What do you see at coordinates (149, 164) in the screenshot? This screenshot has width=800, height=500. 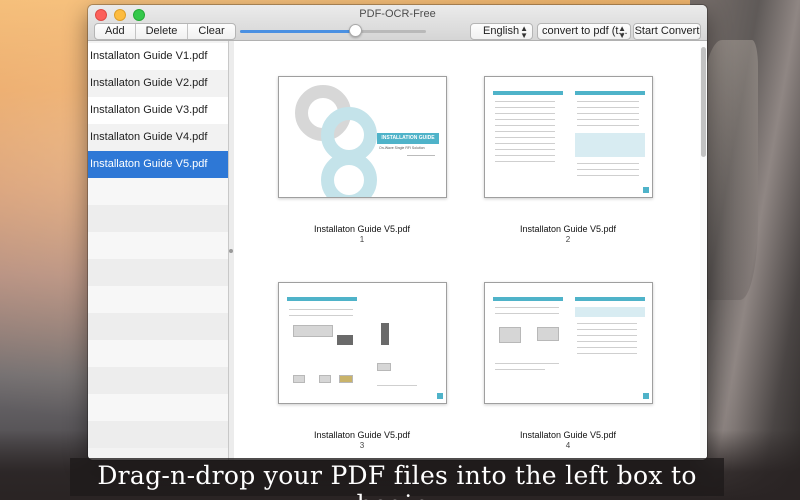 I see `file-list-item-label: Installaton Guide V5.pdf` at bounding box center [149, 164].